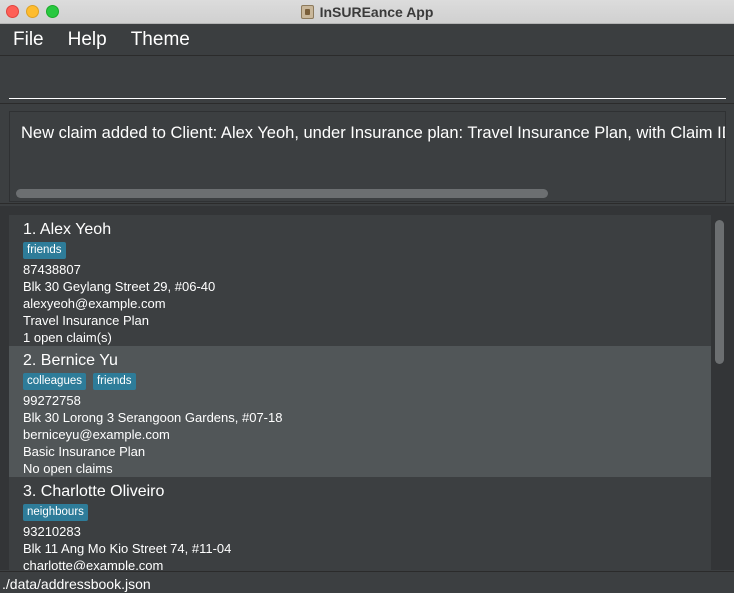 Image resolution: width=734 pixels, height=593 pixels. I want to click on command-box, so click(367, 80).